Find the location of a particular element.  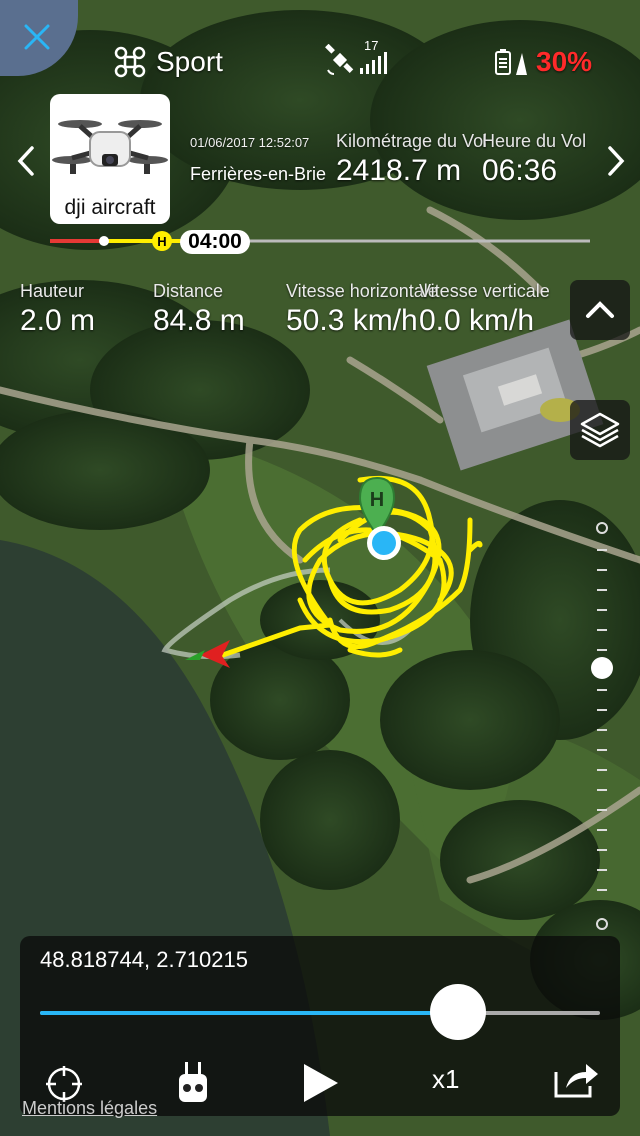

satellite-count: 17 is located at coordinates (371, 45).